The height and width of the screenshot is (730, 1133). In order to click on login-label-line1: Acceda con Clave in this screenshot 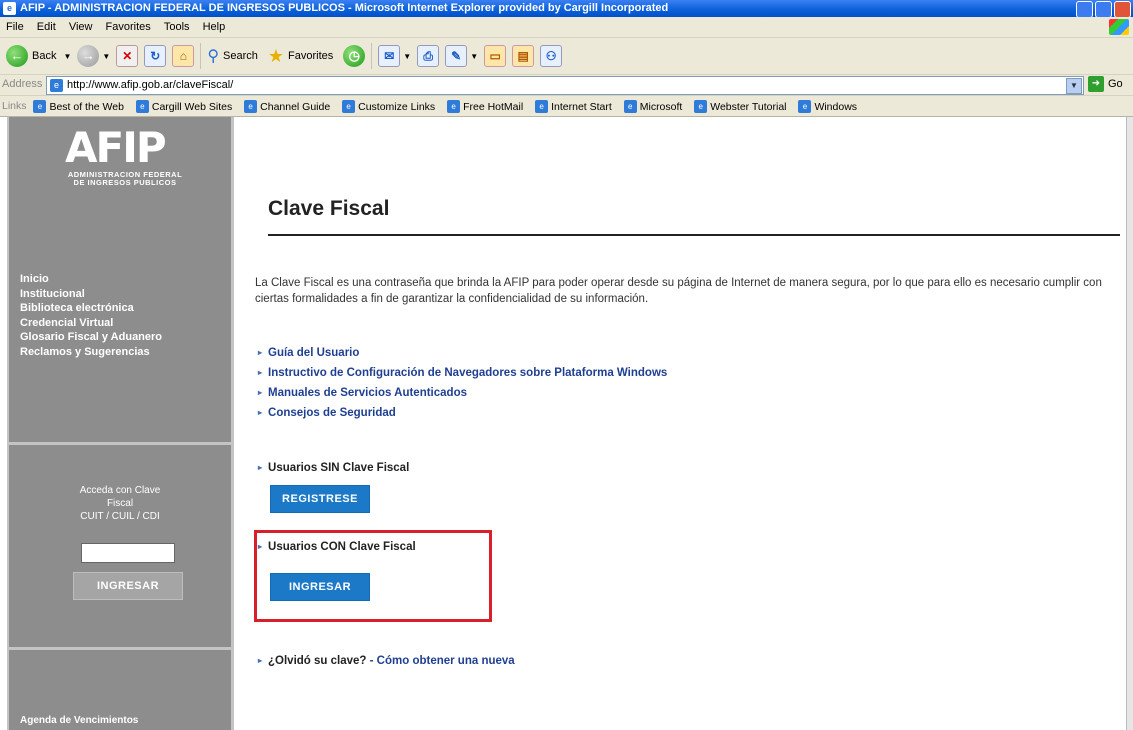, I will do `click(120, 490)`.